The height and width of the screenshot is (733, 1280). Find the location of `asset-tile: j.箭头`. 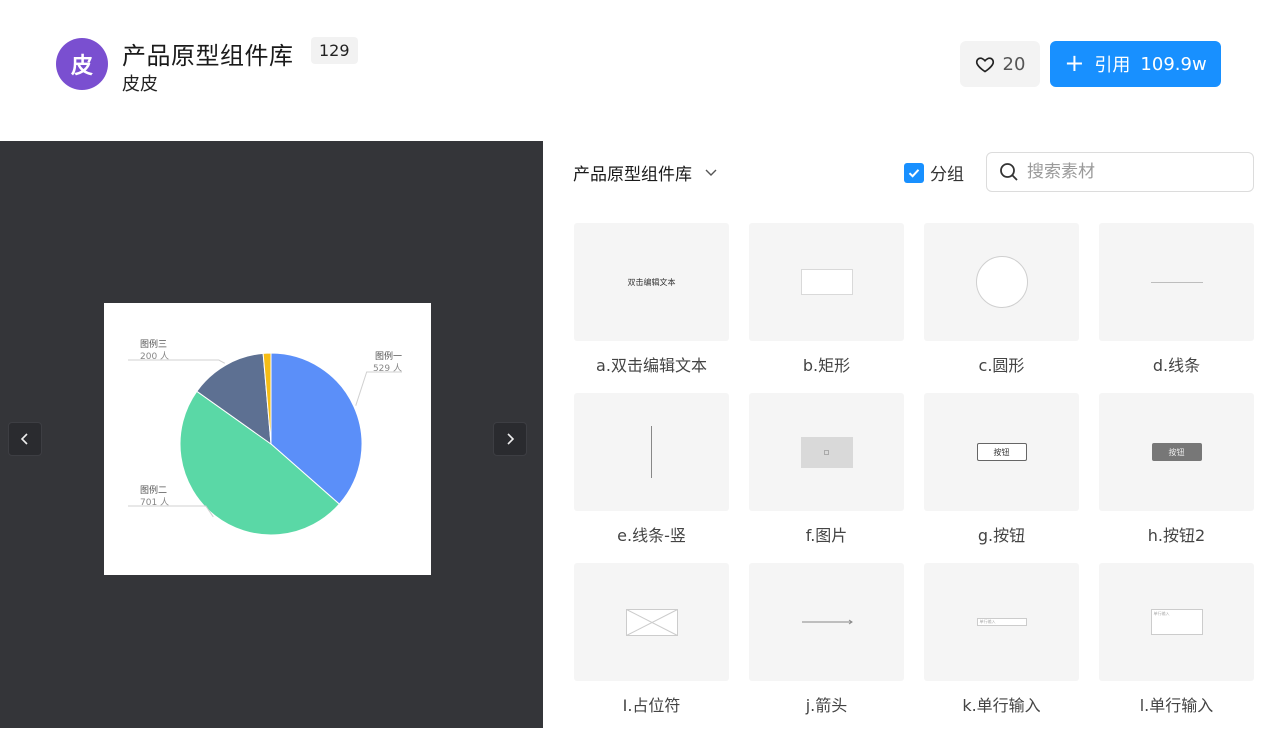

asset-tile: j.箭头 is located at coordinates (826, 648).